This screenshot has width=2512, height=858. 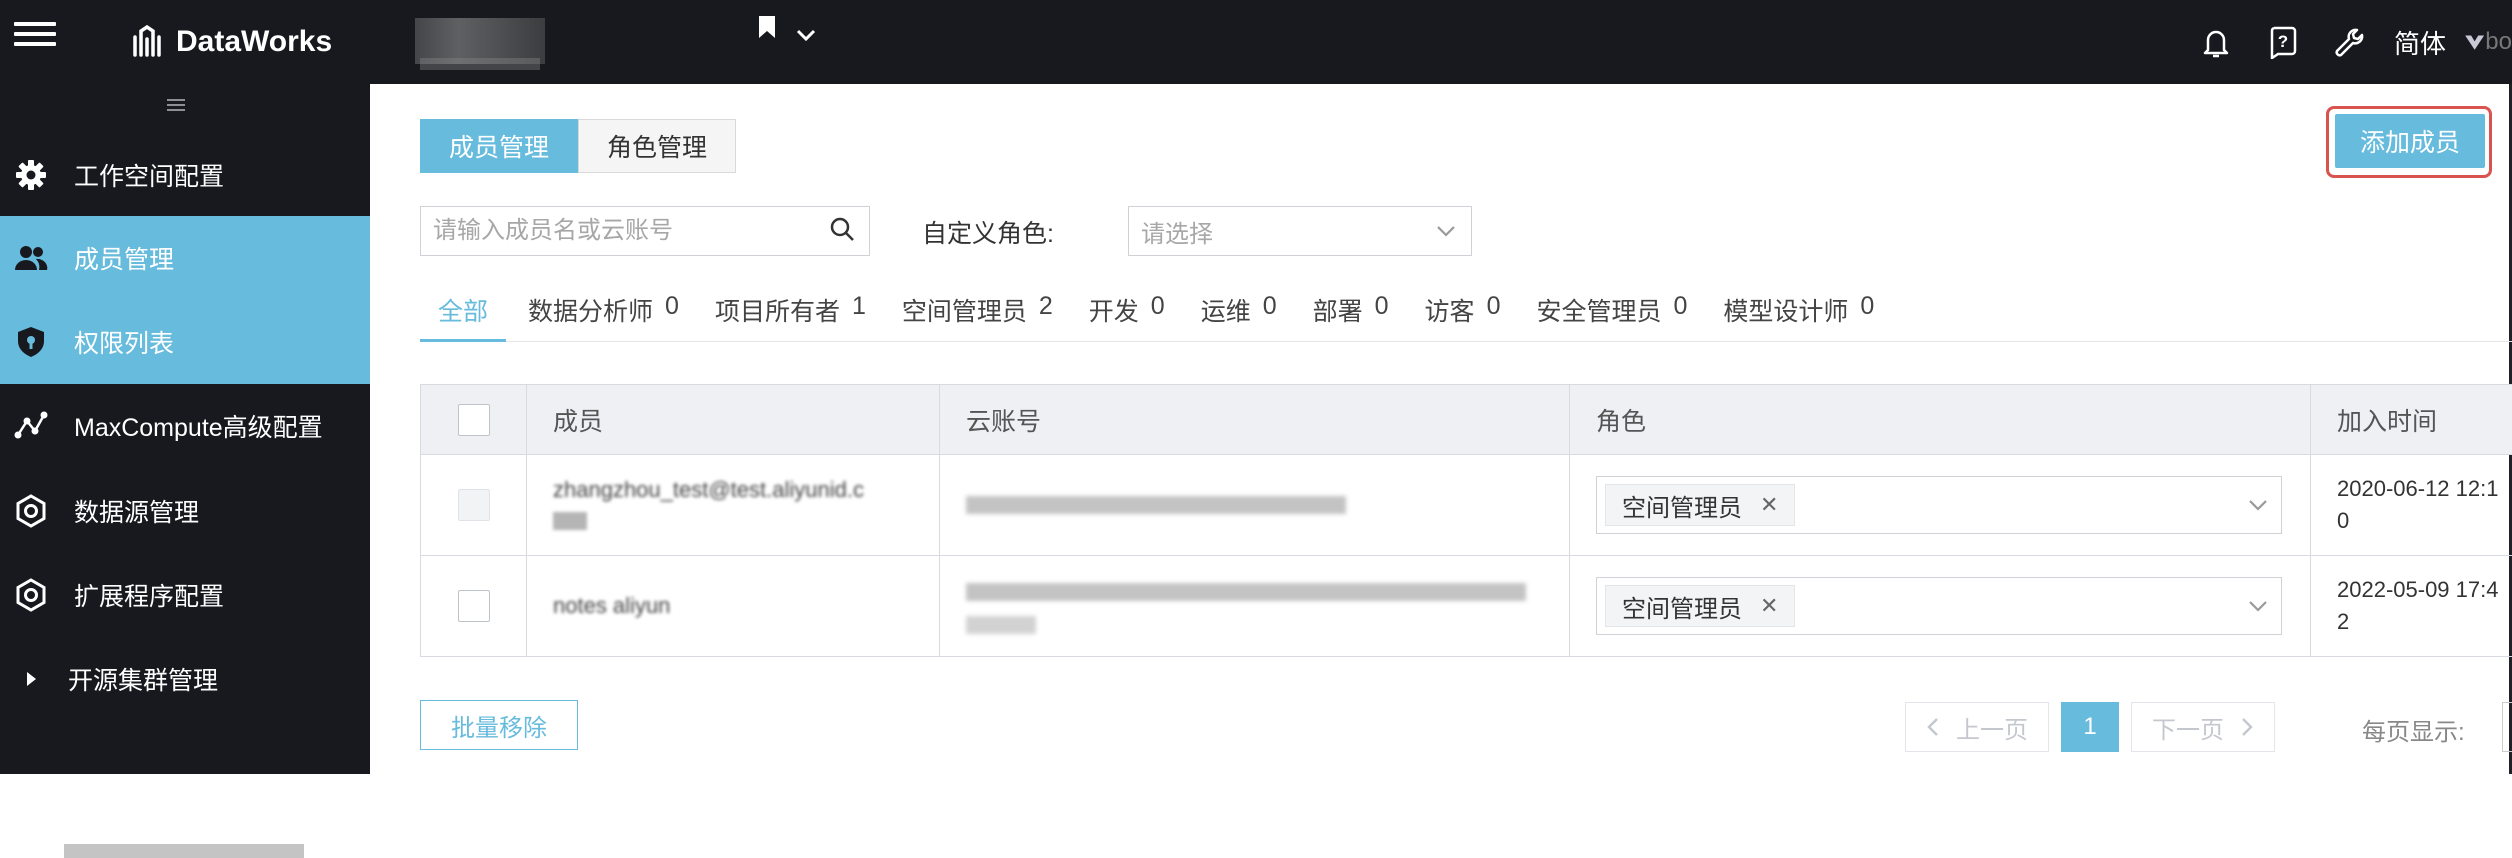 I want to click on bookmark-icon, so click(x=767, y=29).